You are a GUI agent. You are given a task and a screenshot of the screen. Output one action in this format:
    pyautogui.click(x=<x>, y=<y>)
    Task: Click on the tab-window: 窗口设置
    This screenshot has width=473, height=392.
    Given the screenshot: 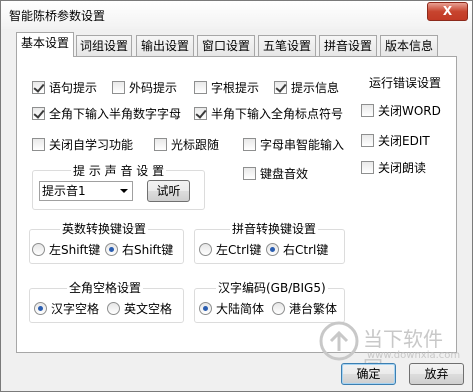 What is the action you would take?
    pyautogui.click(x=226, y=45)
    